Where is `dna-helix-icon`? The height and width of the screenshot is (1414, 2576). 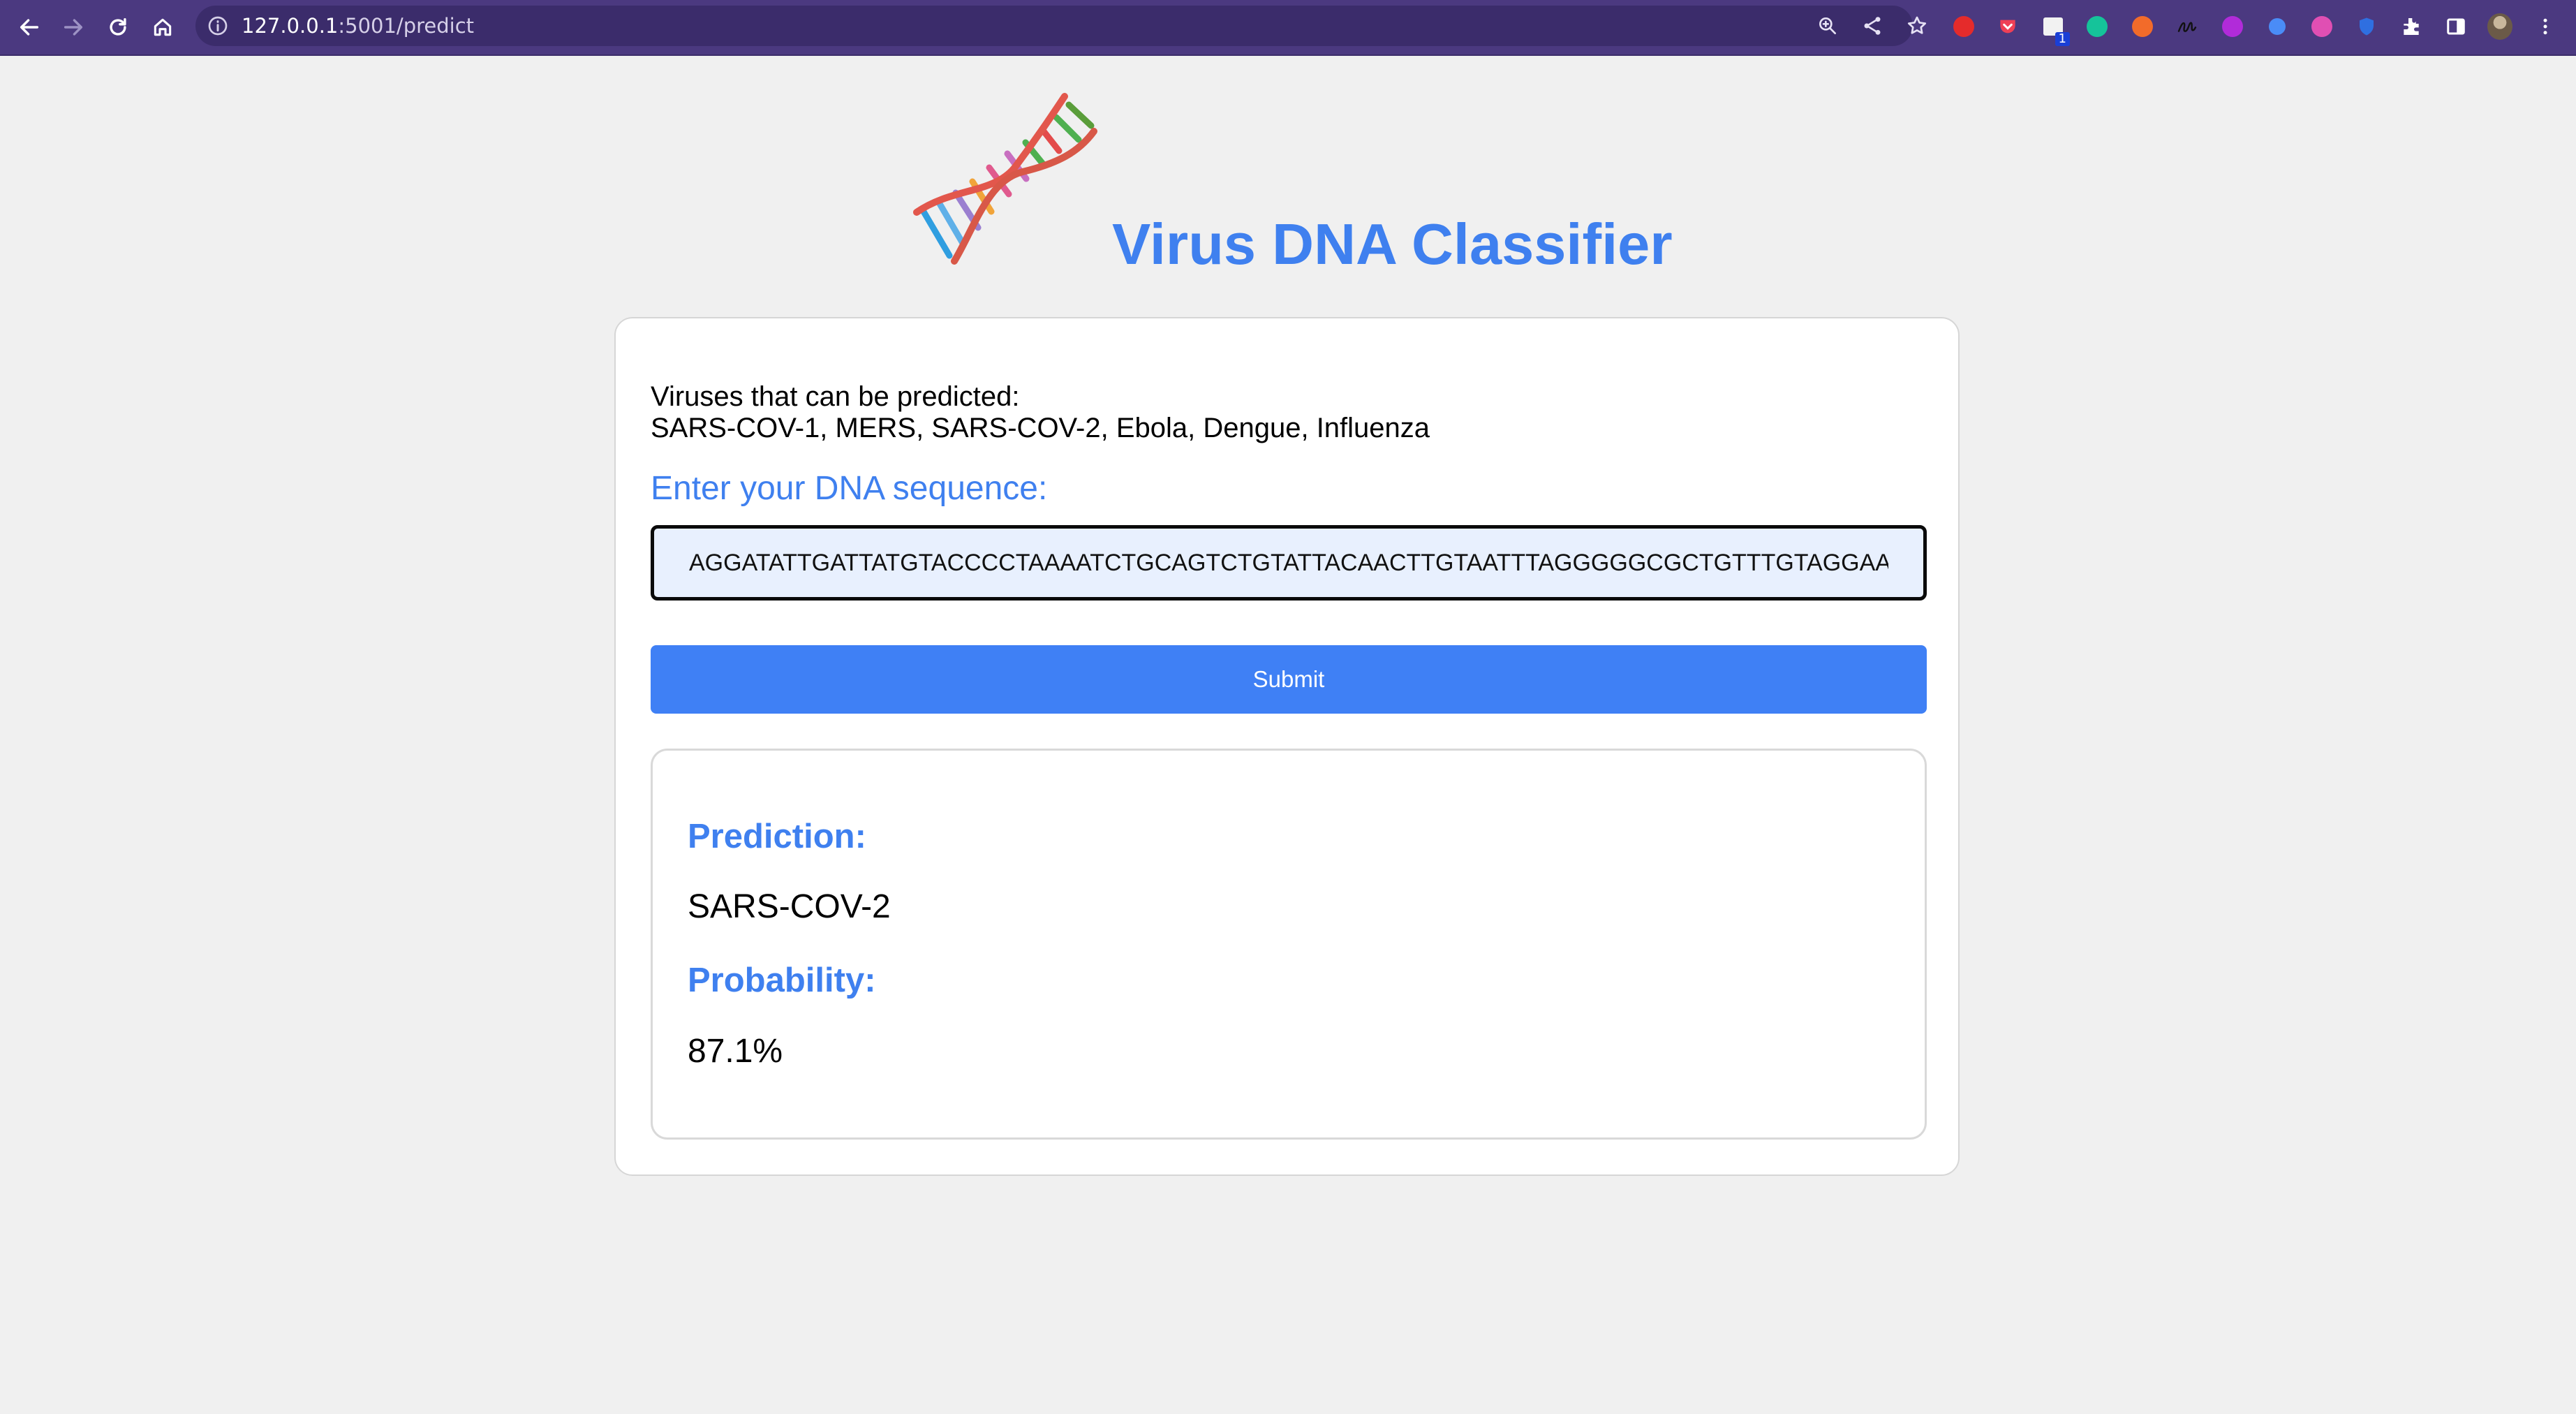 dna-helix-icon is located at coordinates (1008, 180).